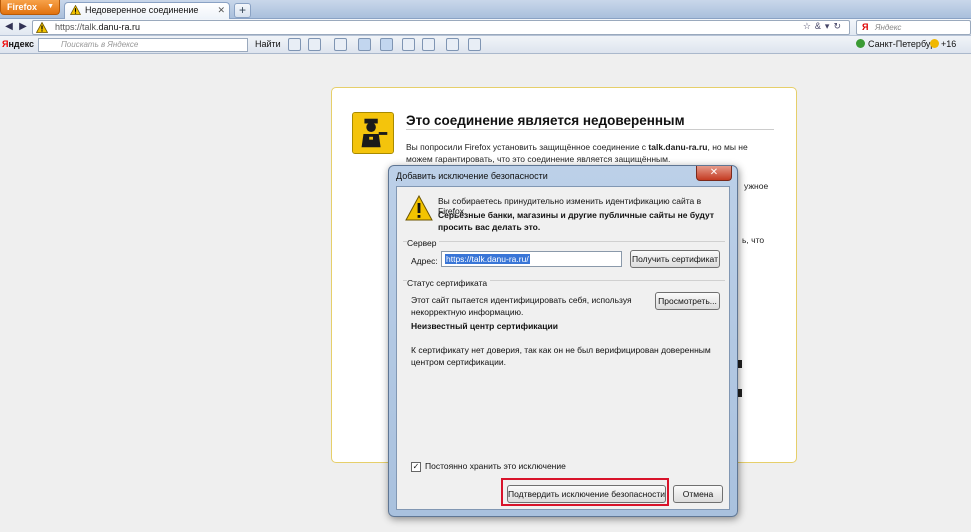 The width and height of the screenshot is (971, 532). I want to click on url-prefix: https://talk., so click(77, 27).